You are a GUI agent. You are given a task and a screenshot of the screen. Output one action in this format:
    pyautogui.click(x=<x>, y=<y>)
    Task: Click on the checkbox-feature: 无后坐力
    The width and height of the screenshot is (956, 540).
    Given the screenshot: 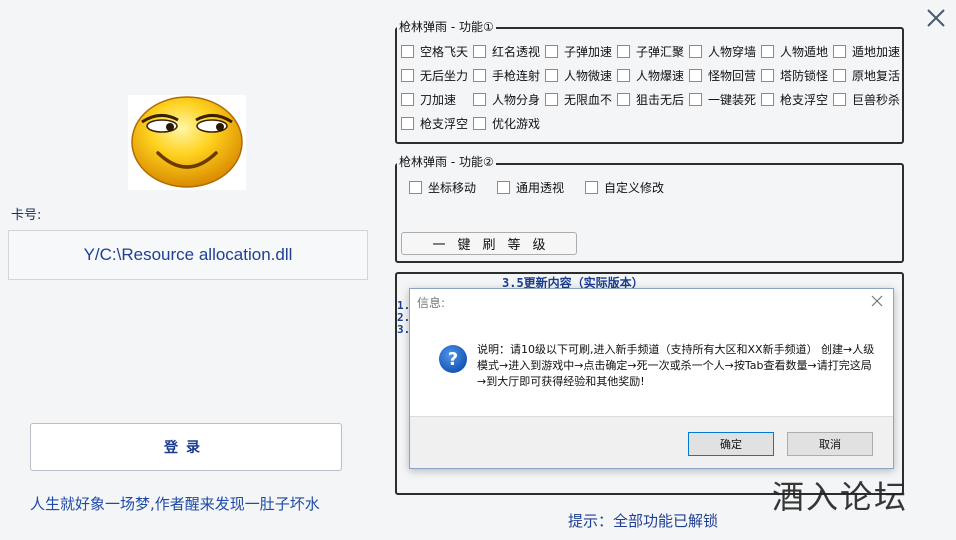 What is the action you would take?
    pyautogui.click(x=434, y=75)
    